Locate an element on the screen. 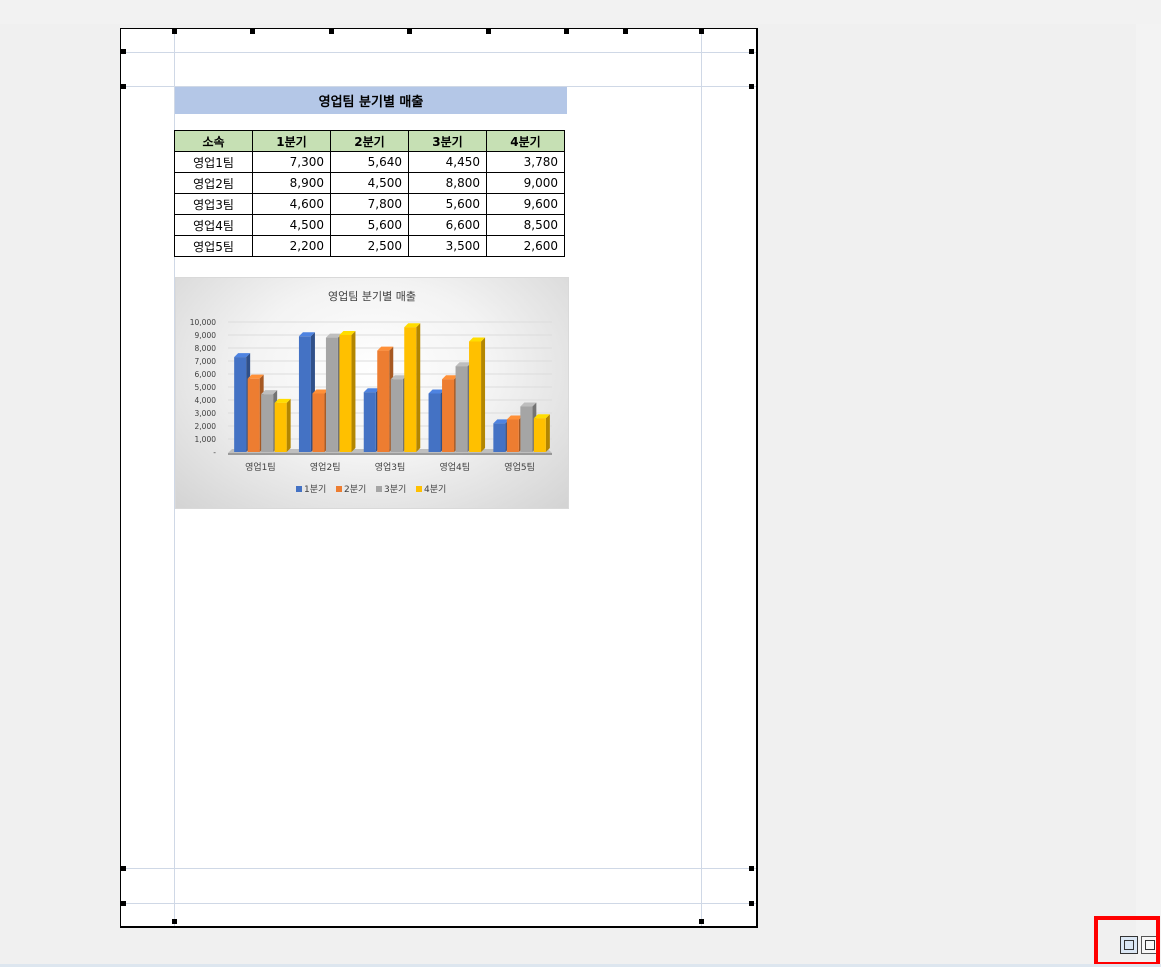  value-cell: 8,900 is located at coordinates (291, 183).